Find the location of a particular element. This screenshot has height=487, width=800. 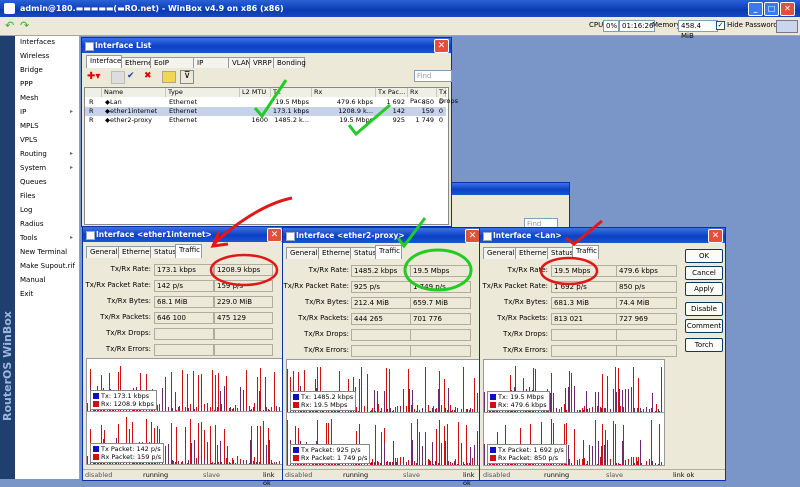

green-circle-annotation is located at coordinates (438, 270).